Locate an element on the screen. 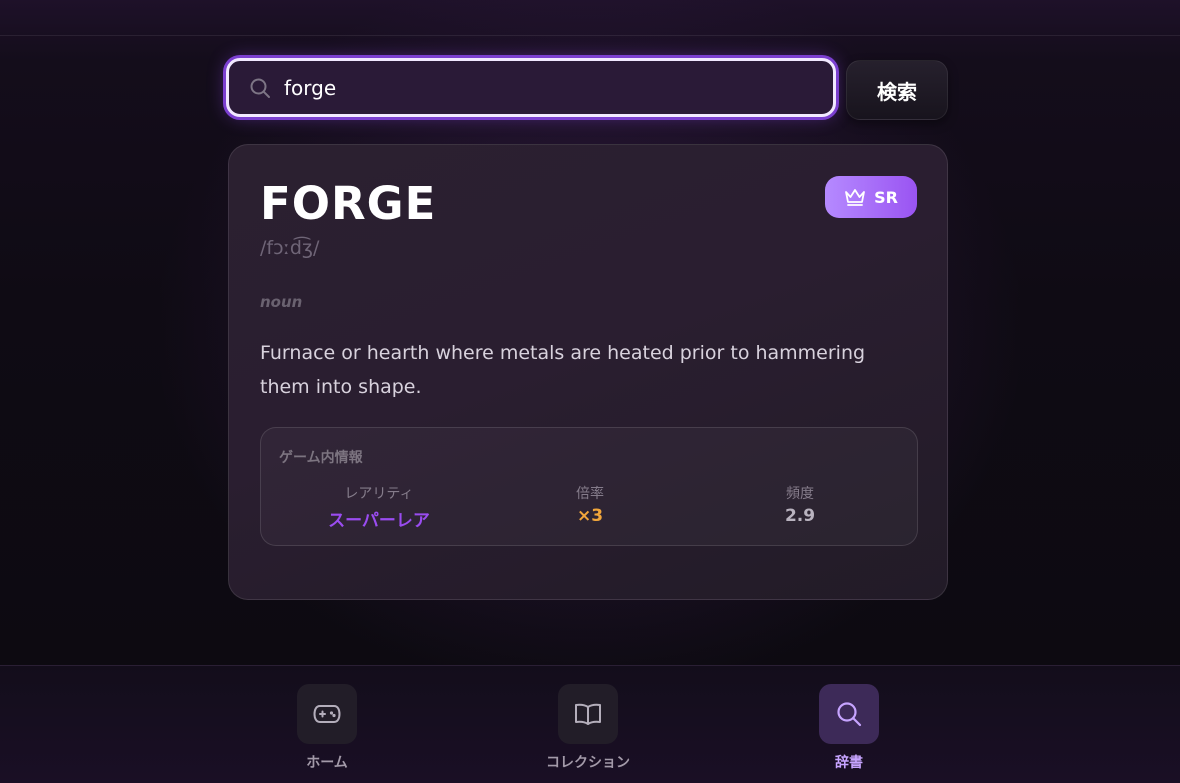  nav-label: コレクション is located at coordinates (588, 763).